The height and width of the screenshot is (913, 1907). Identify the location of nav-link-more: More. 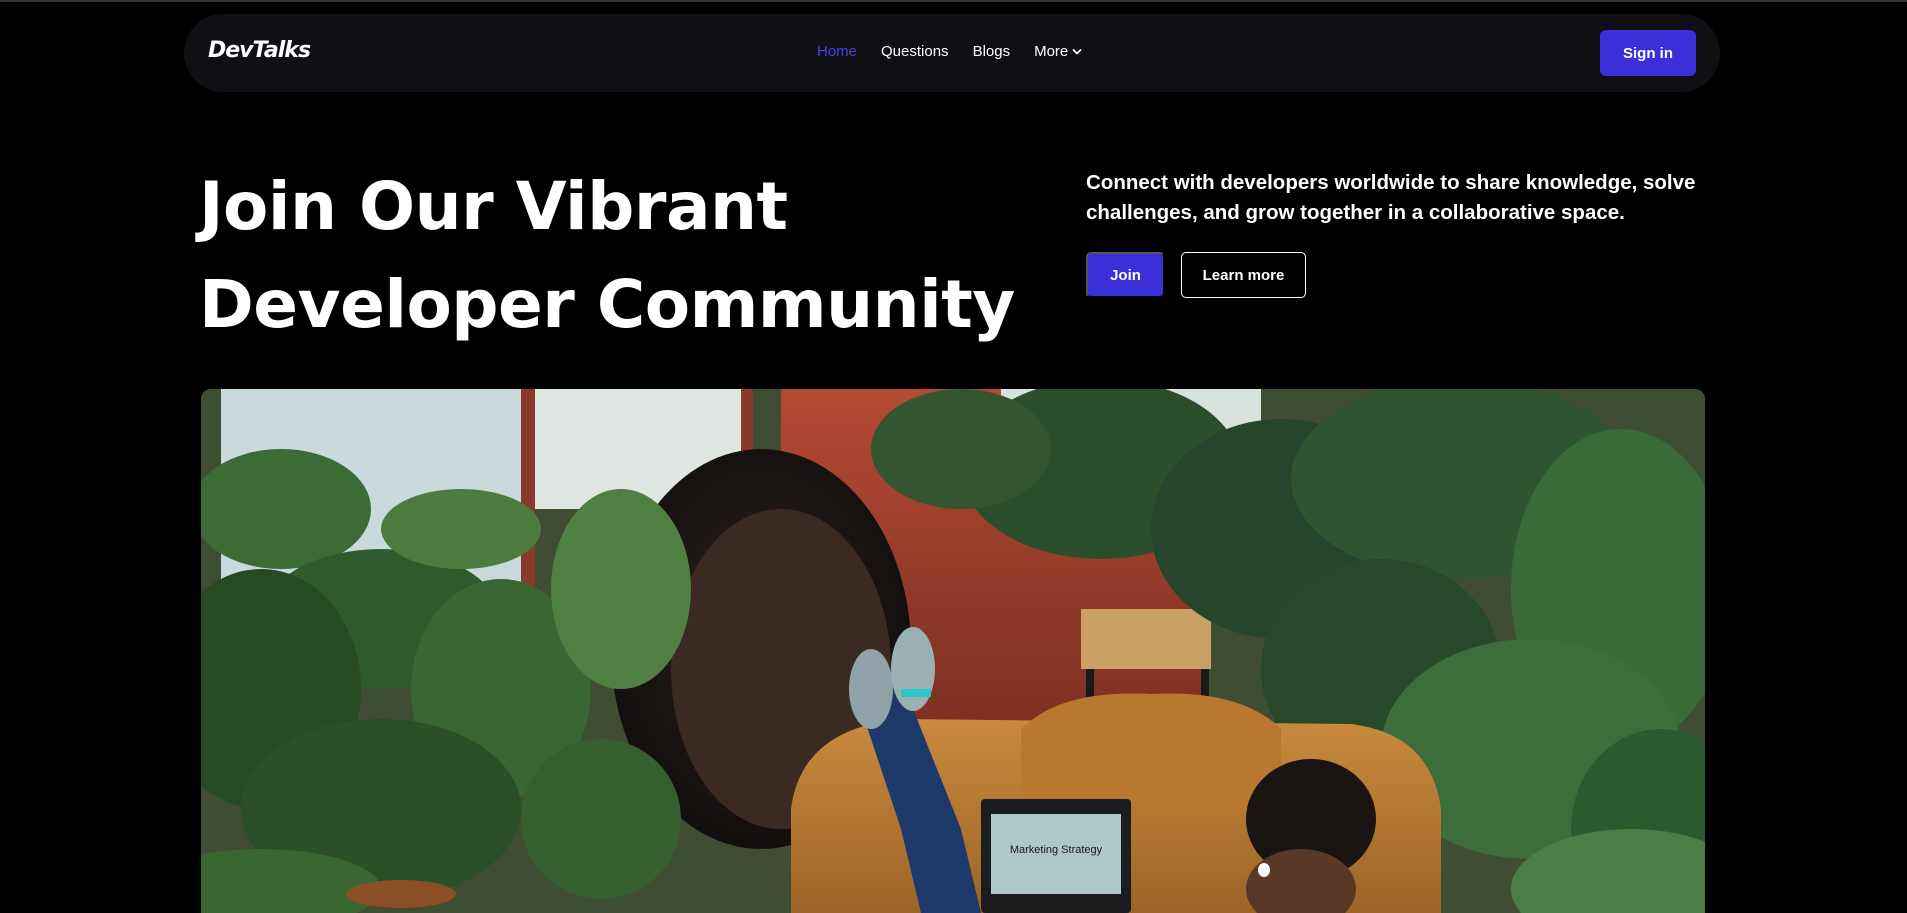
(1058, 51).